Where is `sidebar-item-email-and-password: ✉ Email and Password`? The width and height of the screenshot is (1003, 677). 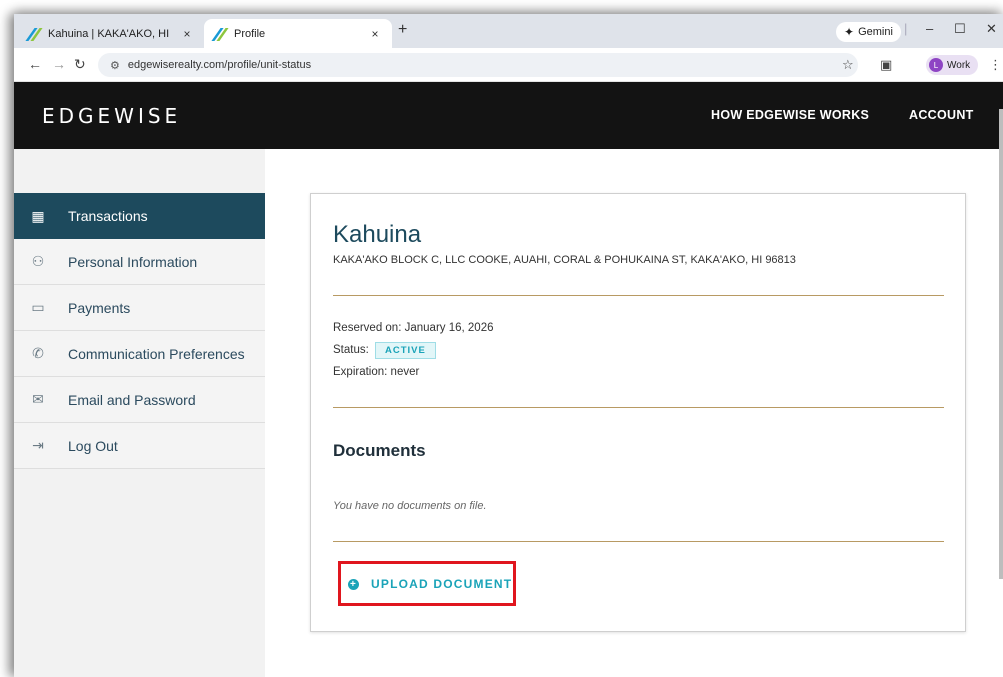
sidebar-item-email-and-password: ✉ Email and Password is located at coordinates (139, 400).